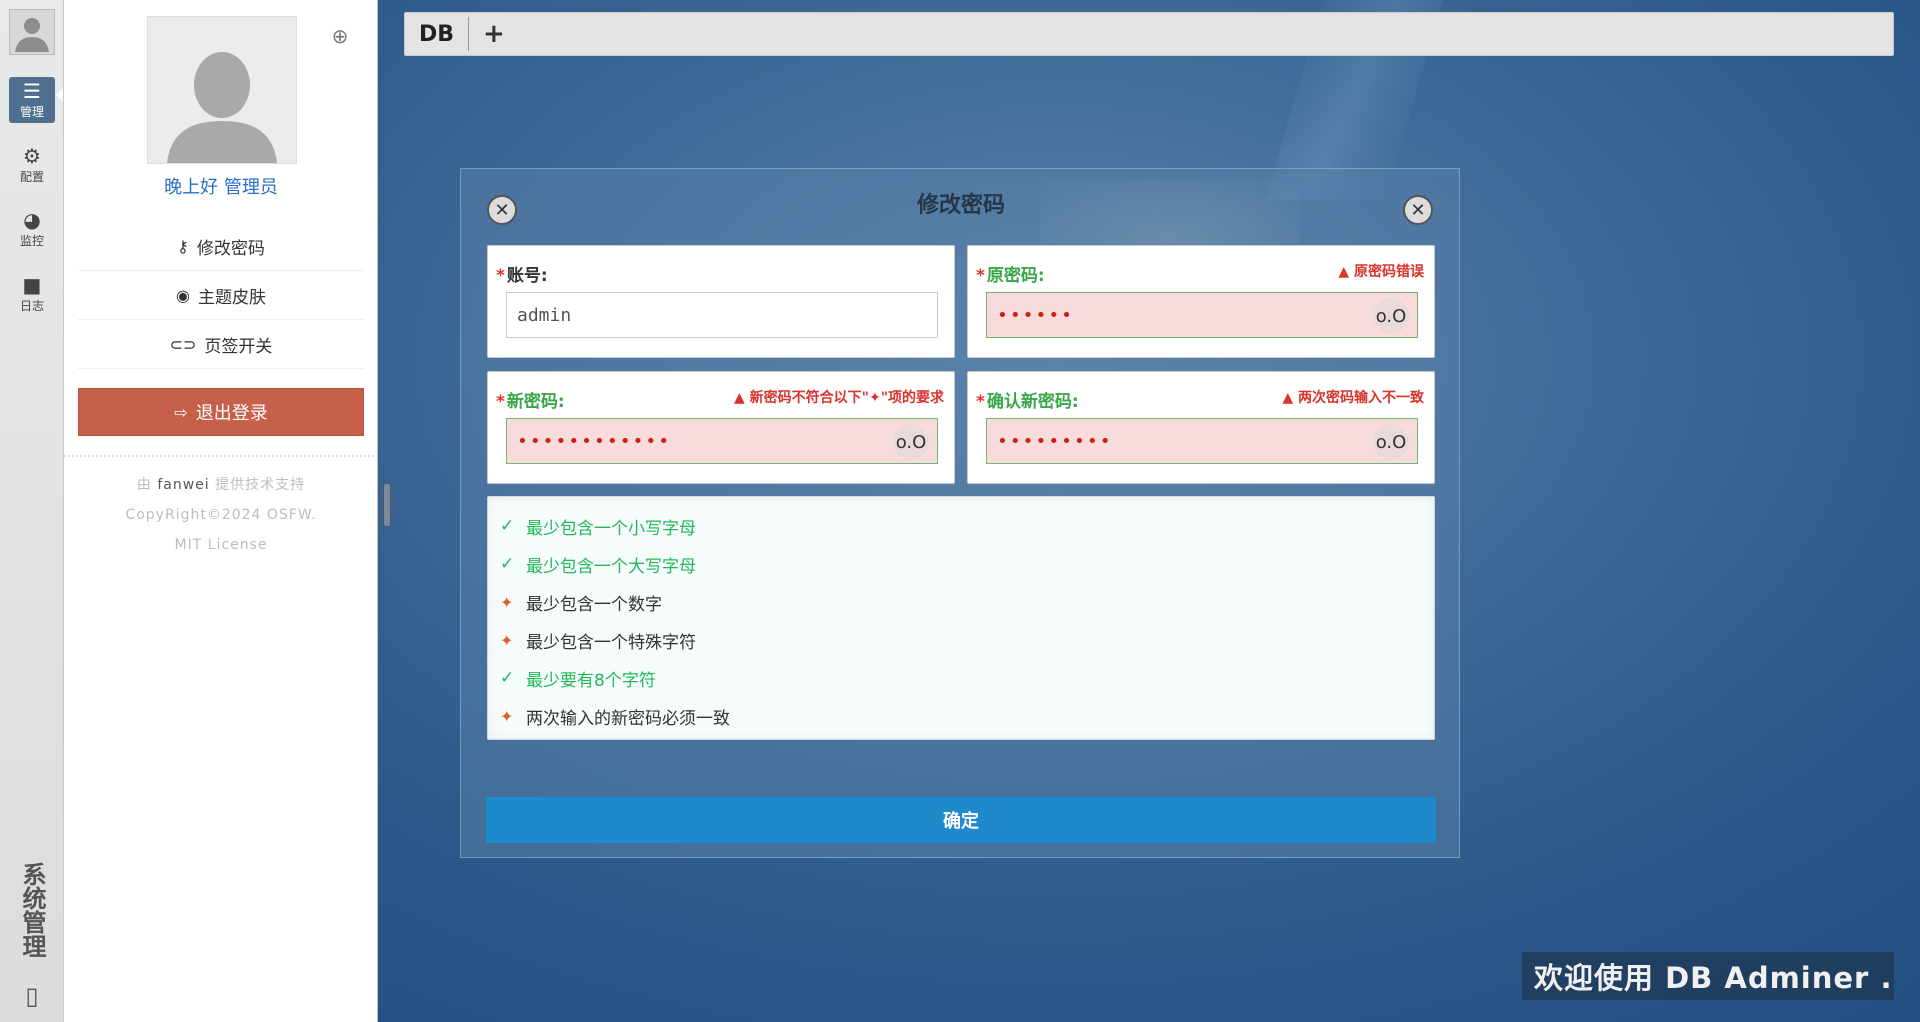 Image resolution: width=1920 pixels, height=1022 pixels. I want to click on credits-suffix: 提供技术支持, so click(260, 485).